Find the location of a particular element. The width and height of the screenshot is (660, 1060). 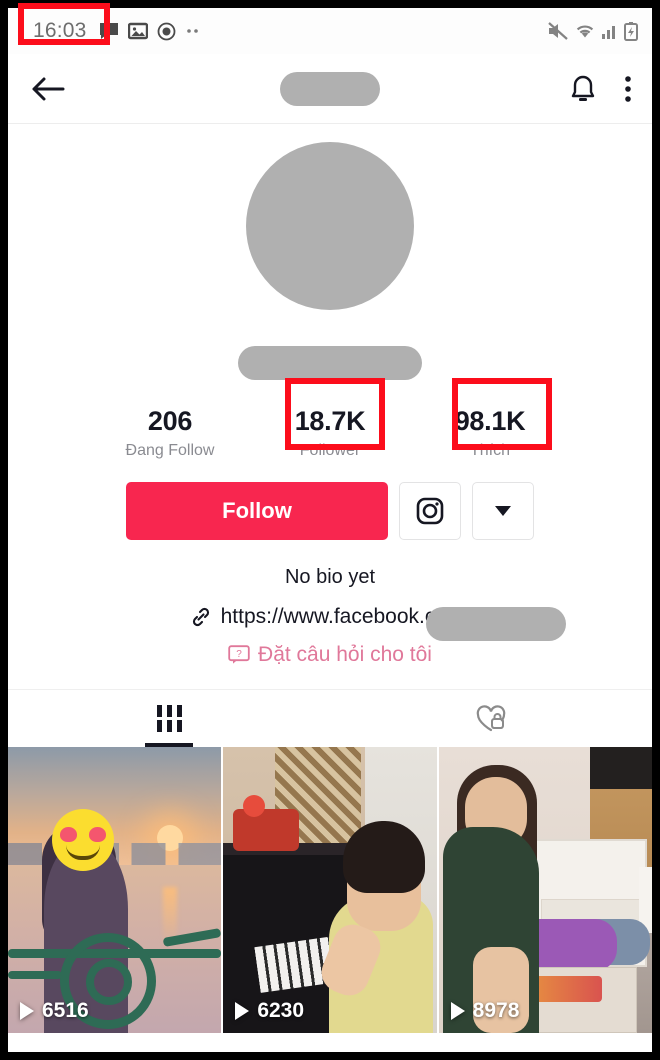

instagram-icon is located at coordinates (430, 511).